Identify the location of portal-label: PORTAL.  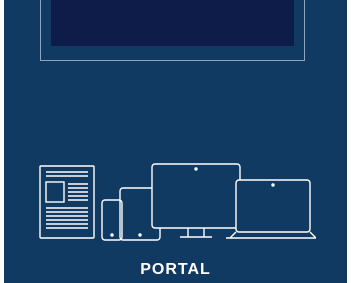
(175, 269).